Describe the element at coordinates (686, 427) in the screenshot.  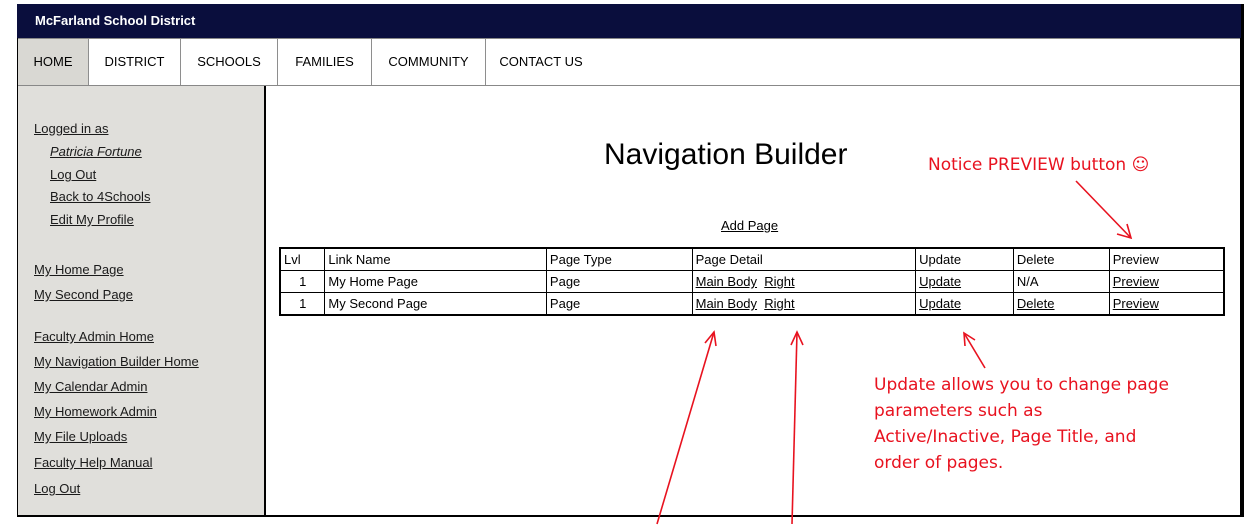
I see `arrow-to-main-body` at that location.